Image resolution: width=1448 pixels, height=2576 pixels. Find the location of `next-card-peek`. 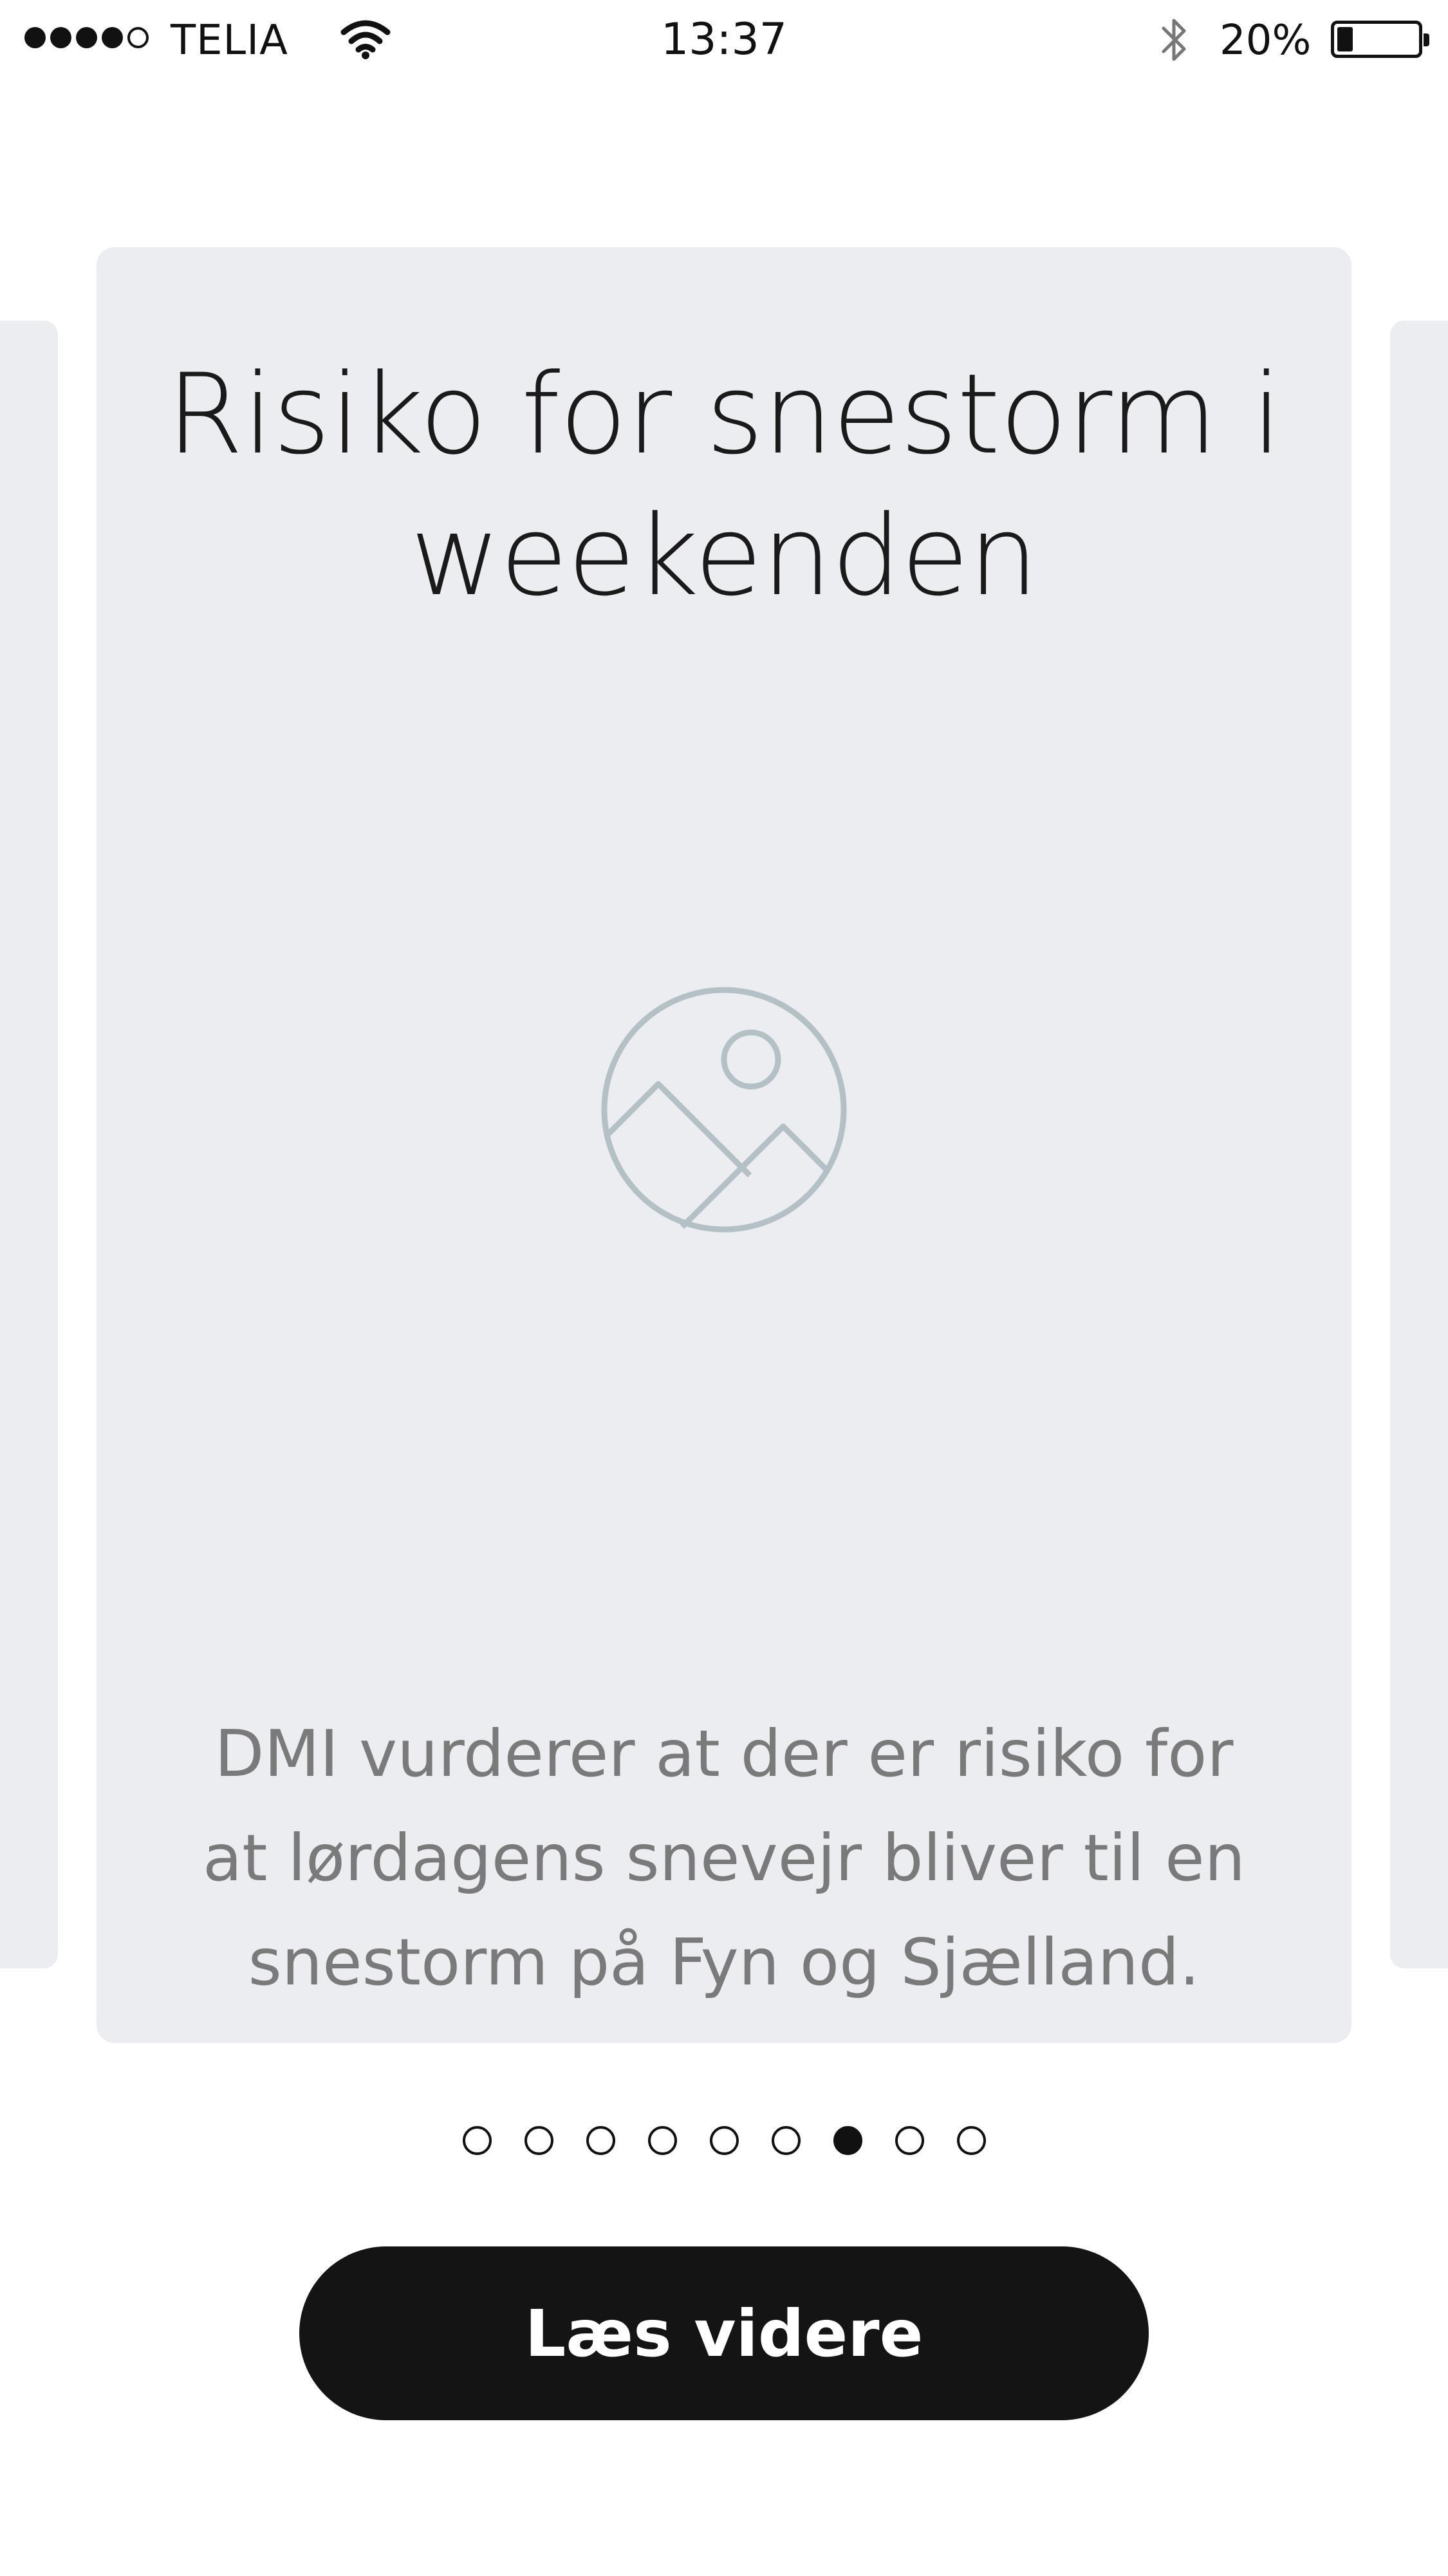

next-card-peek is located at coordinates (1419, 1144).